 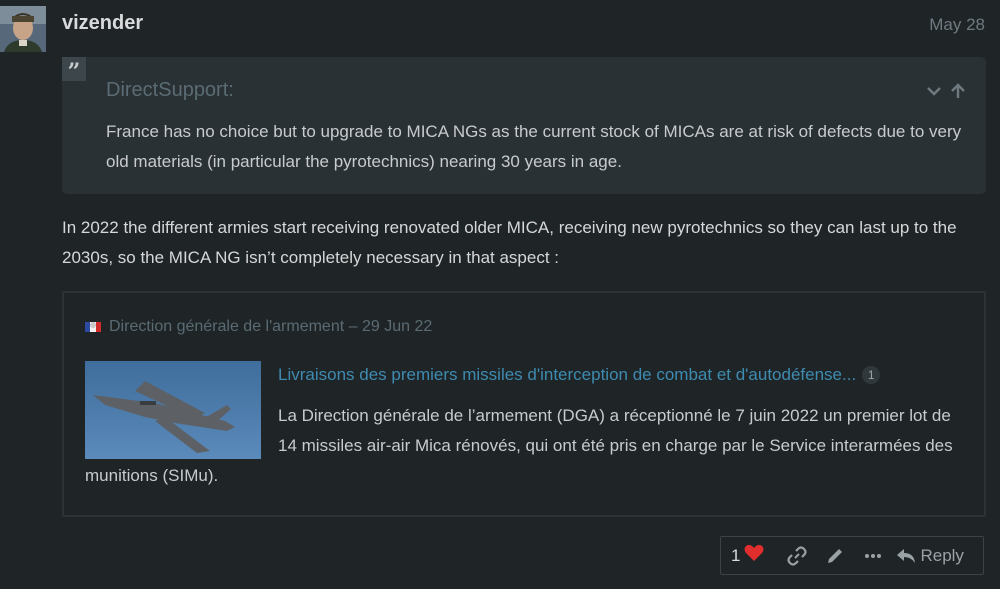 What do you see at coordinates (871, 375) in the screenshot?
I see `link-click-count-badge: 1` at bounding box center [871, 375].